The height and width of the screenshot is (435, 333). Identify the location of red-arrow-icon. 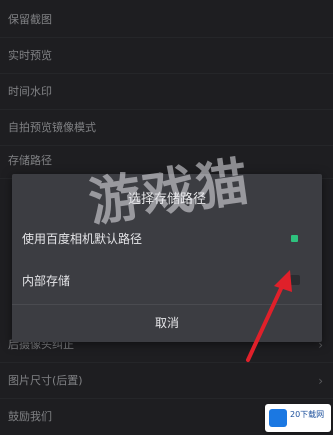
(269, 316).